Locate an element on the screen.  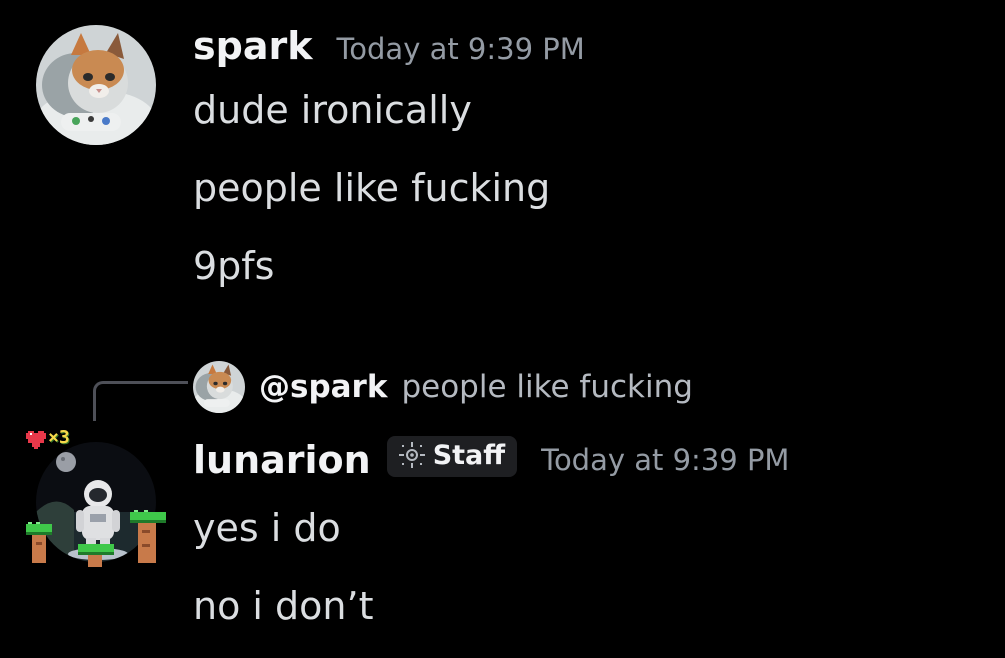
cat-avatar-small is located at coordinates (219, 387).